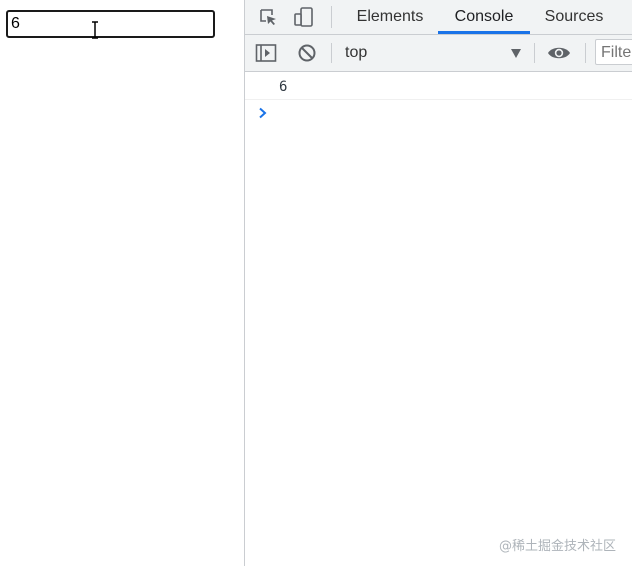  I want to click on context-selector: top, so click(435, 53).